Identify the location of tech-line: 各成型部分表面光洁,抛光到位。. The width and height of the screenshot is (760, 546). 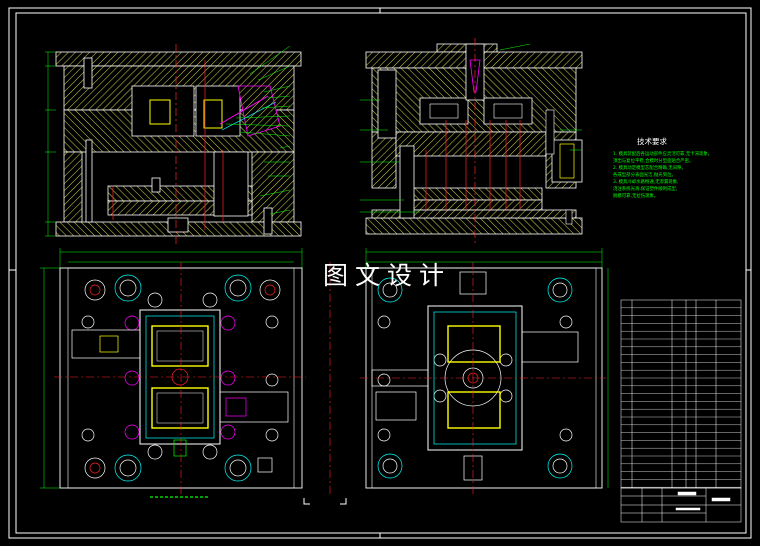
(644, 175).